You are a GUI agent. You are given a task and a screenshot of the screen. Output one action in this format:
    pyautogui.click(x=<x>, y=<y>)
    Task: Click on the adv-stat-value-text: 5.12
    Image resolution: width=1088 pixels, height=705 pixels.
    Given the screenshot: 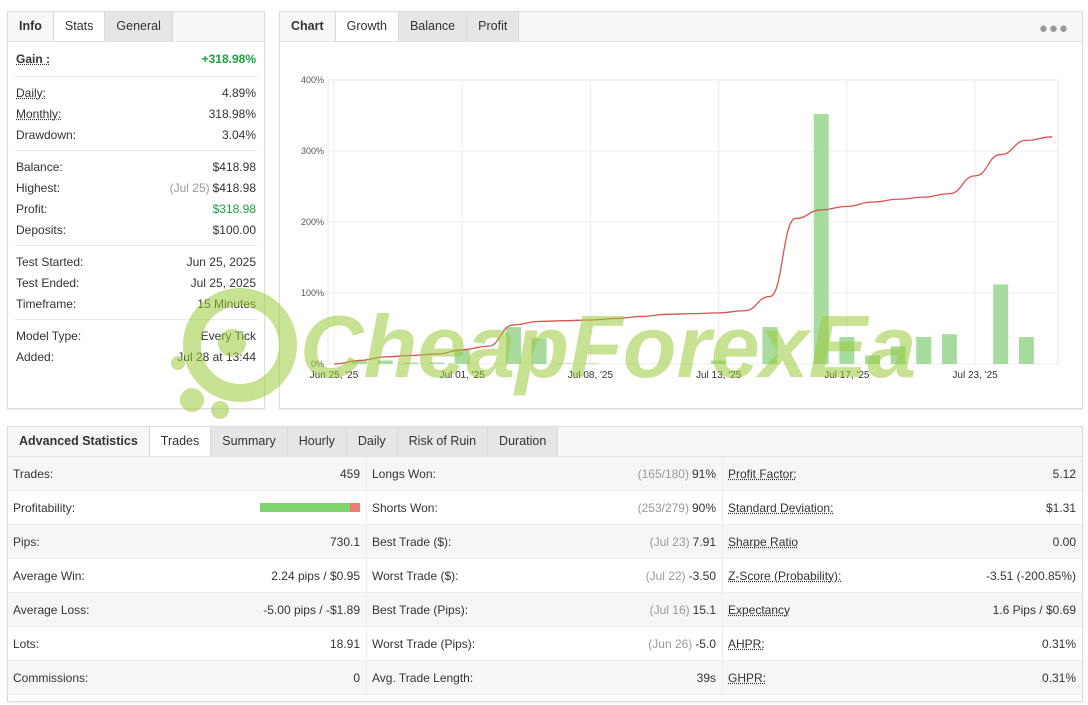 What is the action you would take?
    pyautogui.click(x=1064, y=473)
    